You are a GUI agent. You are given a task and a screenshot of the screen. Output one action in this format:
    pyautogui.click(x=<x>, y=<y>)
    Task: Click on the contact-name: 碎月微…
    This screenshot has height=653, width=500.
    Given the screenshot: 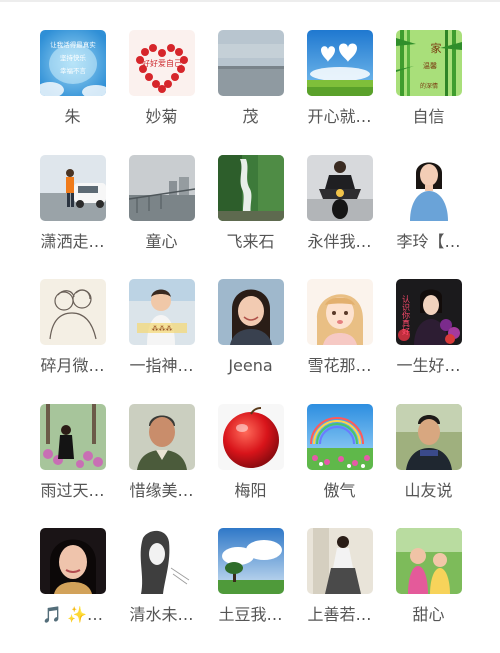 What is the action you would take?
    pyautogui.click(x=73, y=366)
    